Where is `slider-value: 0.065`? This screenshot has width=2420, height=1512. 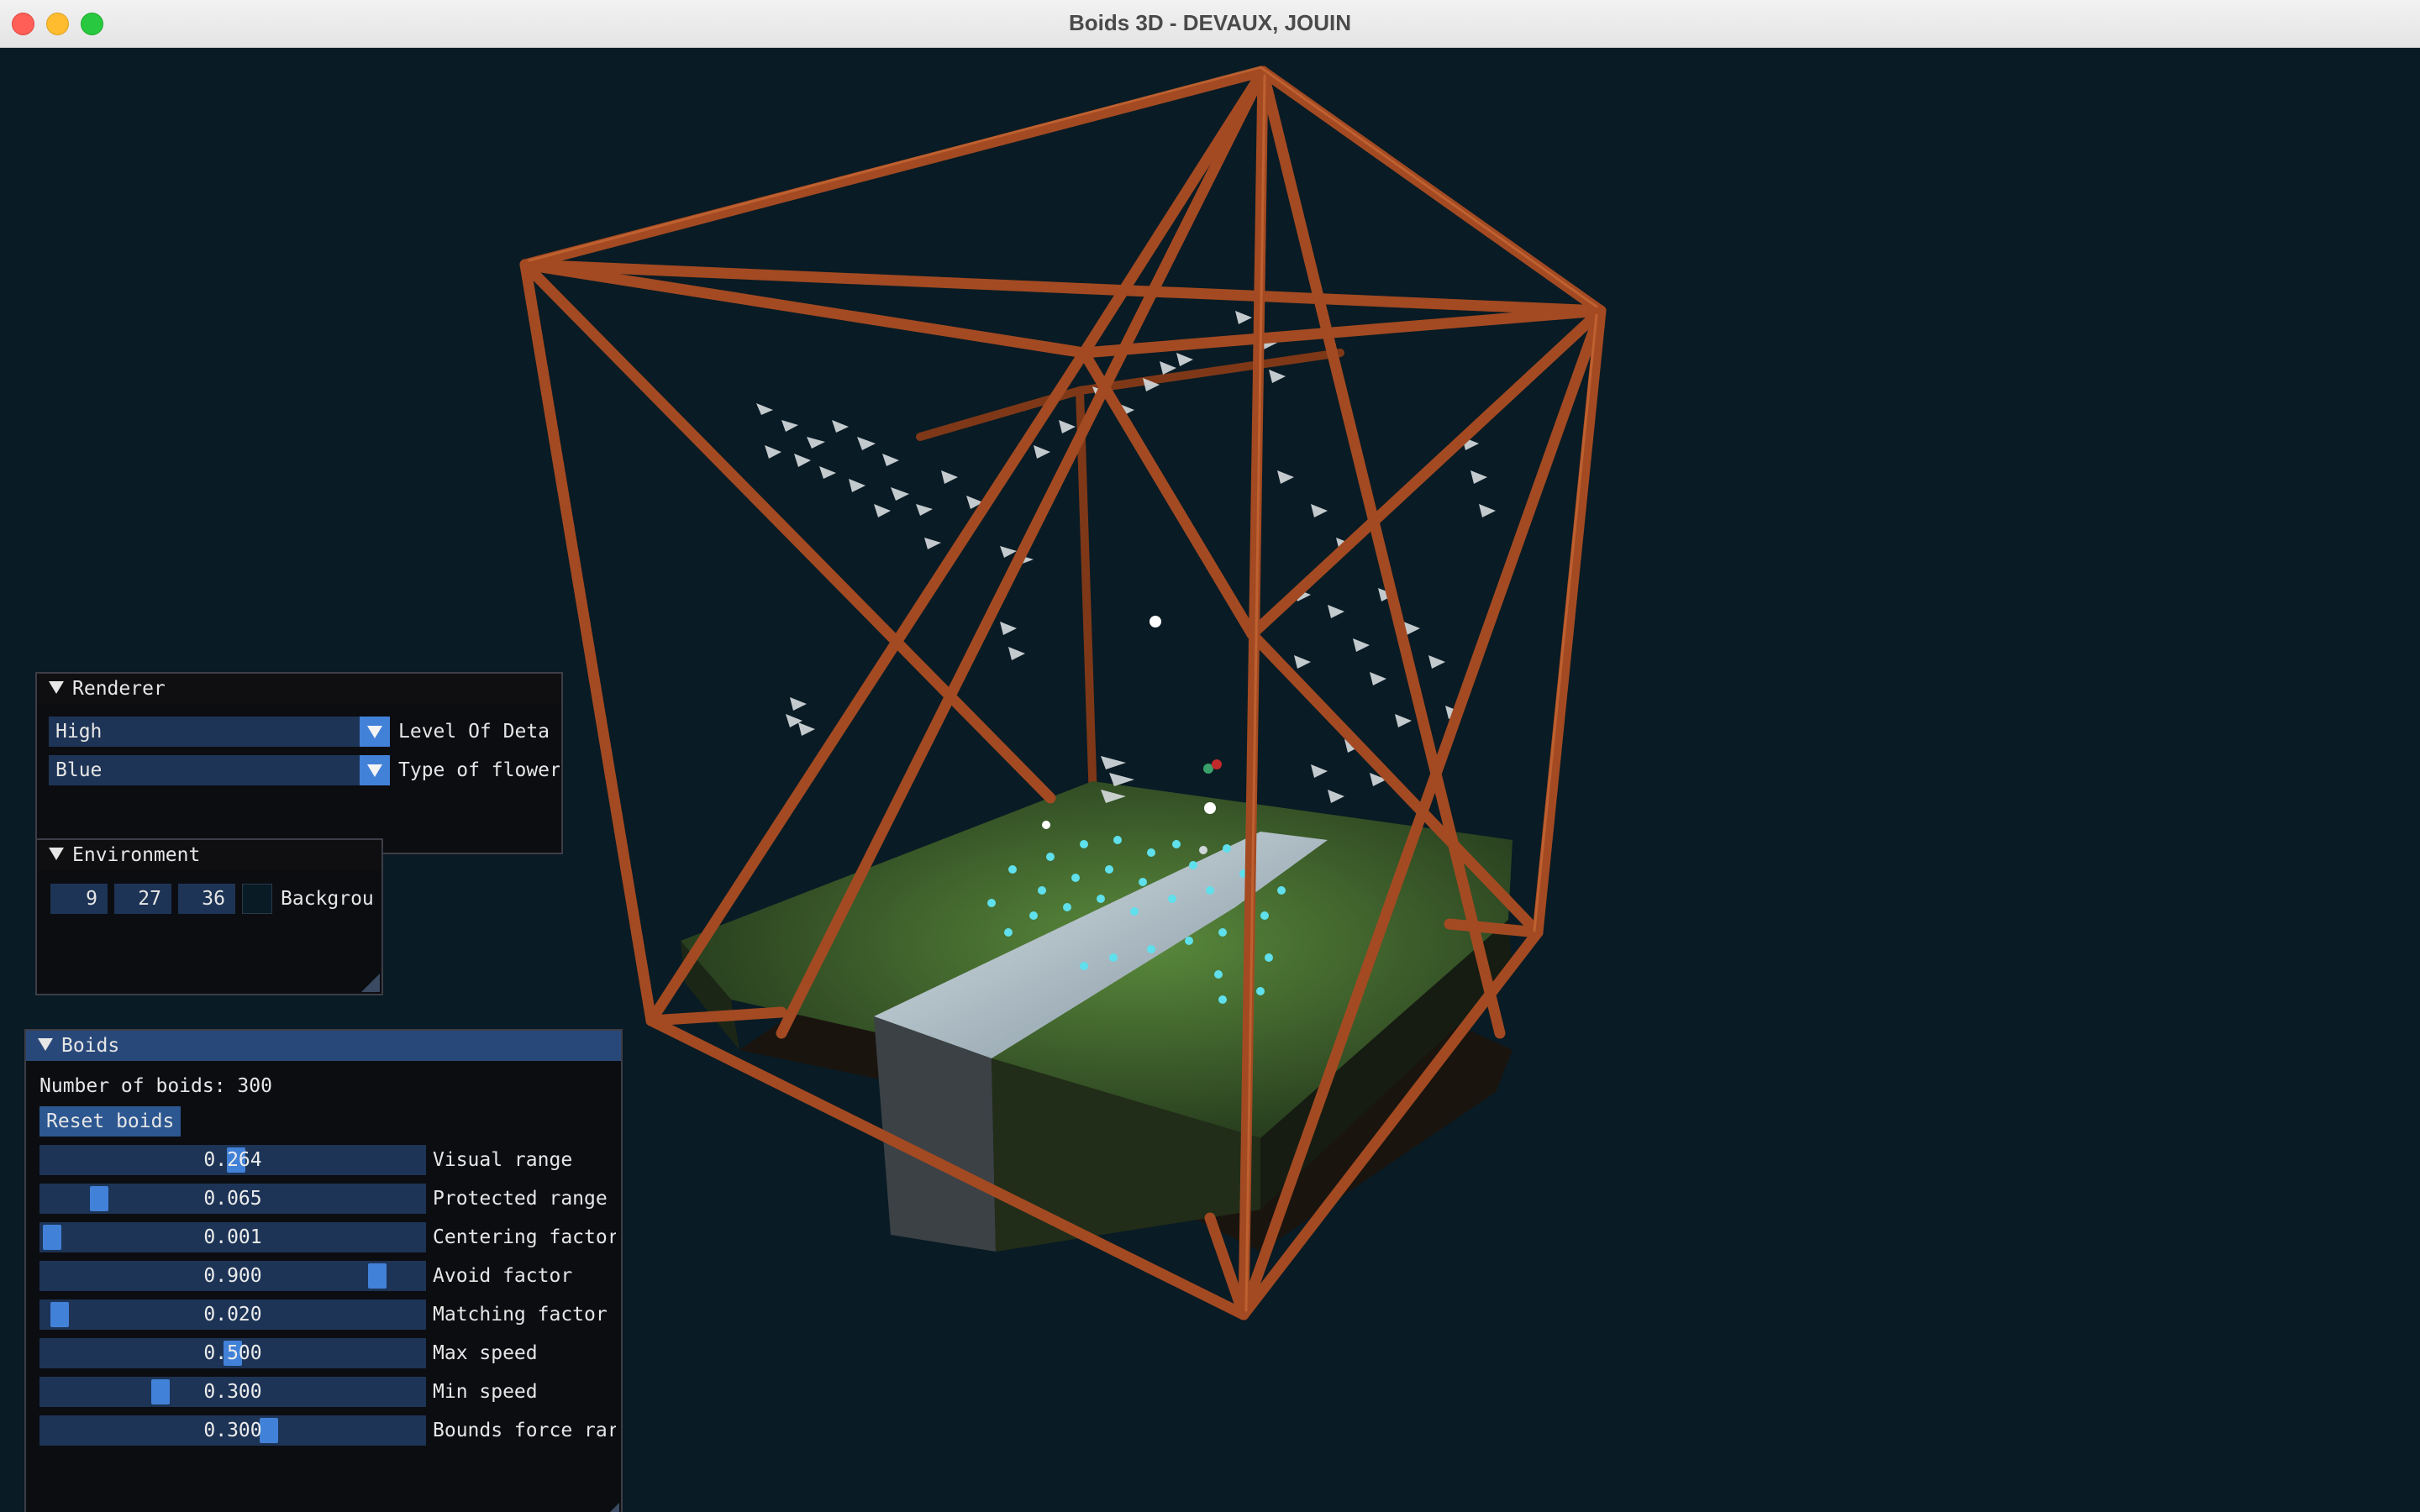 slider-value: 0.065 is located at coordinates (233, 1199).